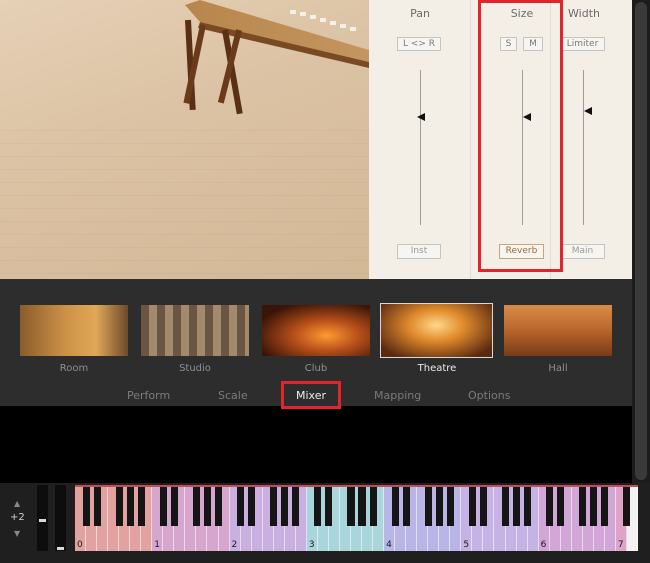 This screenshot has width=650, height=563. I want to click on width-fader-handle, so click(588, 111).